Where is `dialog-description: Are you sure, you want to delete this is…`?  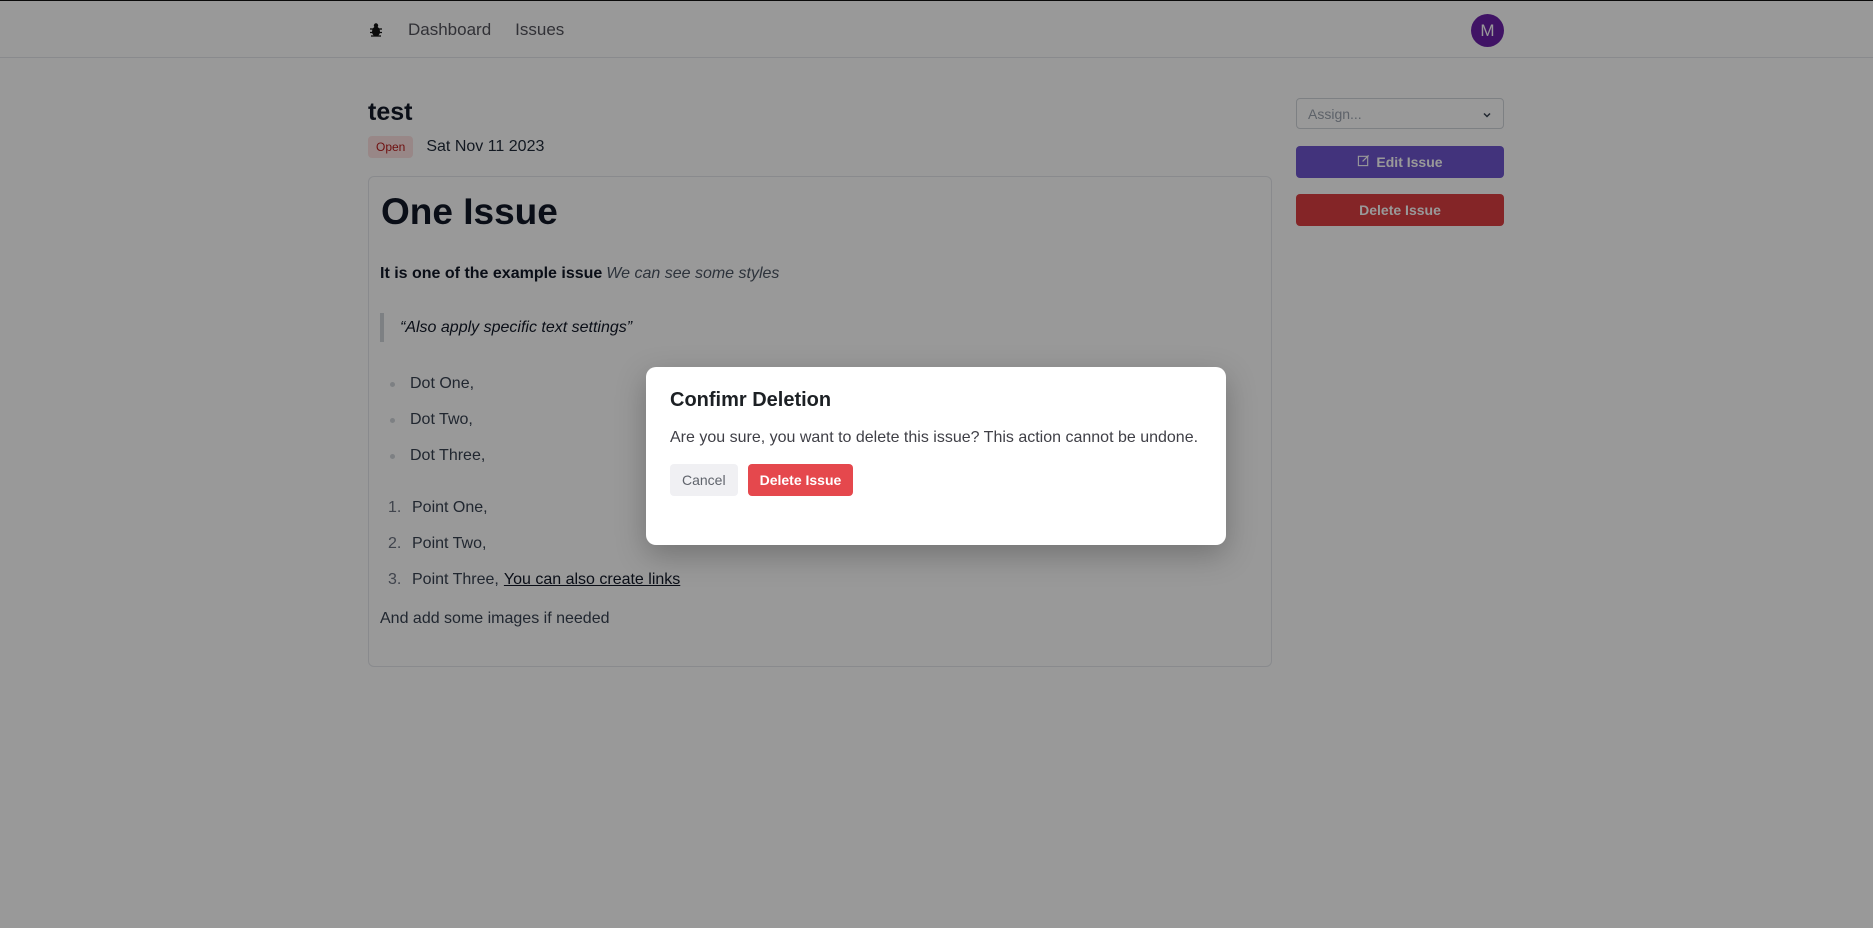 dialog-description: Are you sure, you want to delete this is… is located at coordinates (934, 437).